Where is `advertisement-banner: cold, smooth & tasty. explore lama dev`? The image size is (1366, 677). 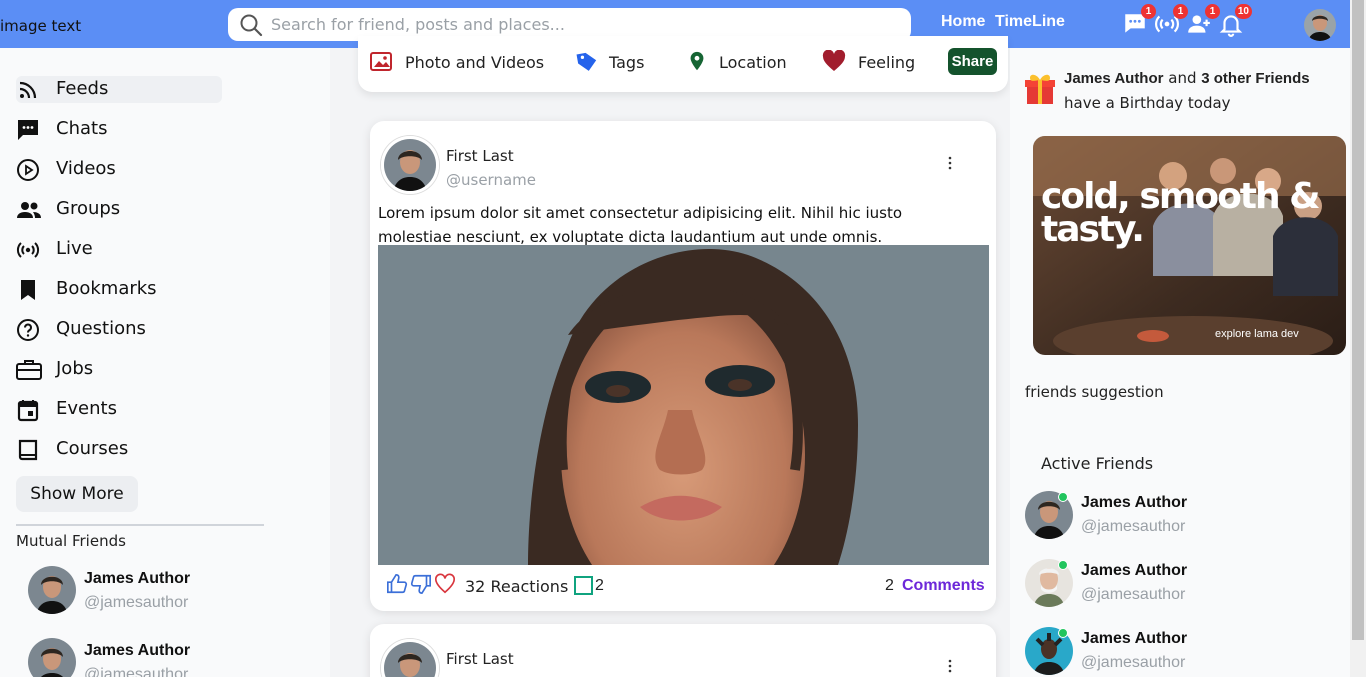 advertisement-banner: cold, smooth & tasty. explore lama dev is located at coordinates (1189, 245).